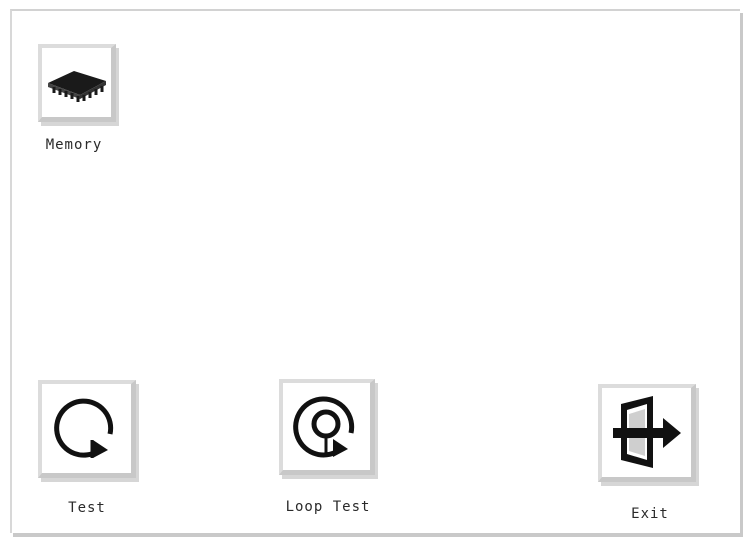  I want to click on test-button, so click(87, 429).